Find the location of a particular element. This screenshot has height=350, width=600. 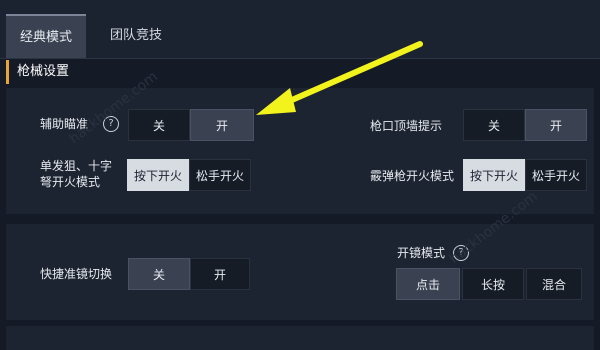

wall-hint-toggle: 关 开 is located at coordinates (525, 125).